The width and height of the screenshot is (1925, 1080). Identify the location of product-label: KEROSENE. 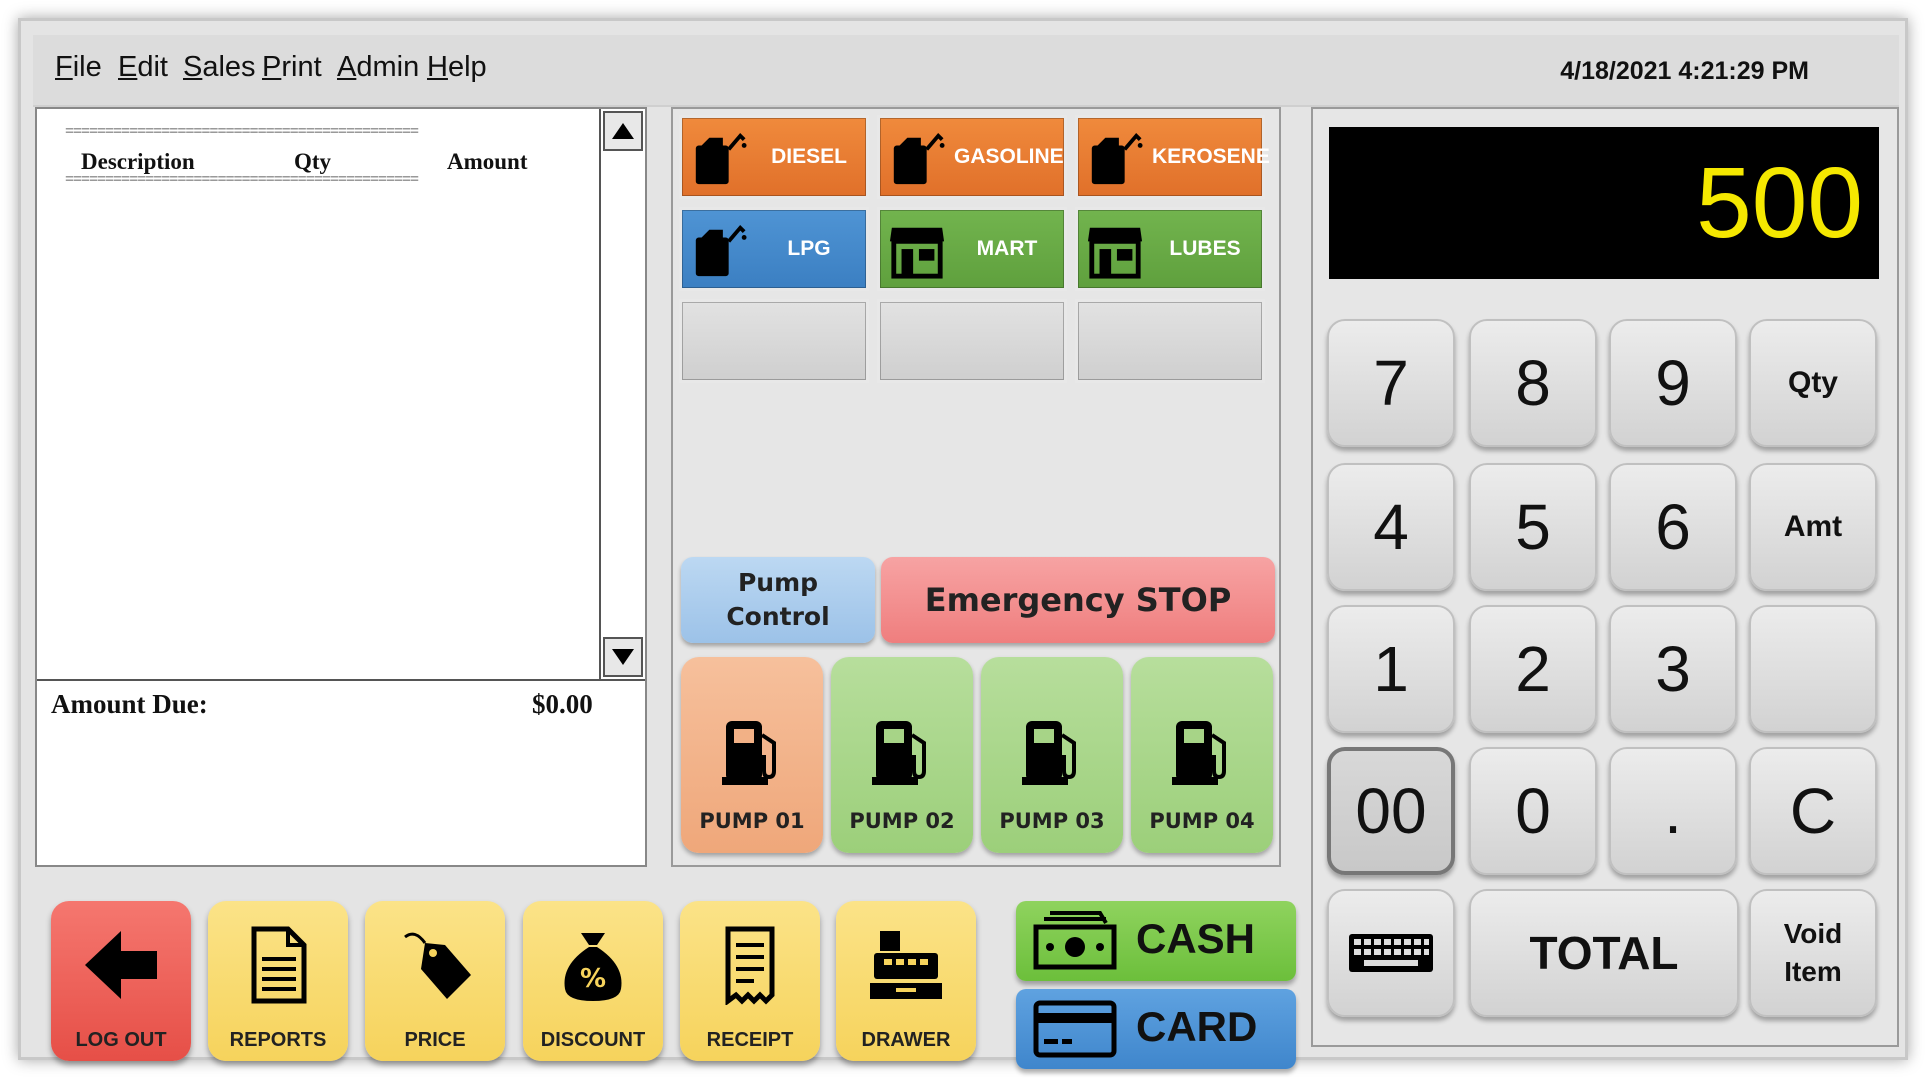
(1211, 156).